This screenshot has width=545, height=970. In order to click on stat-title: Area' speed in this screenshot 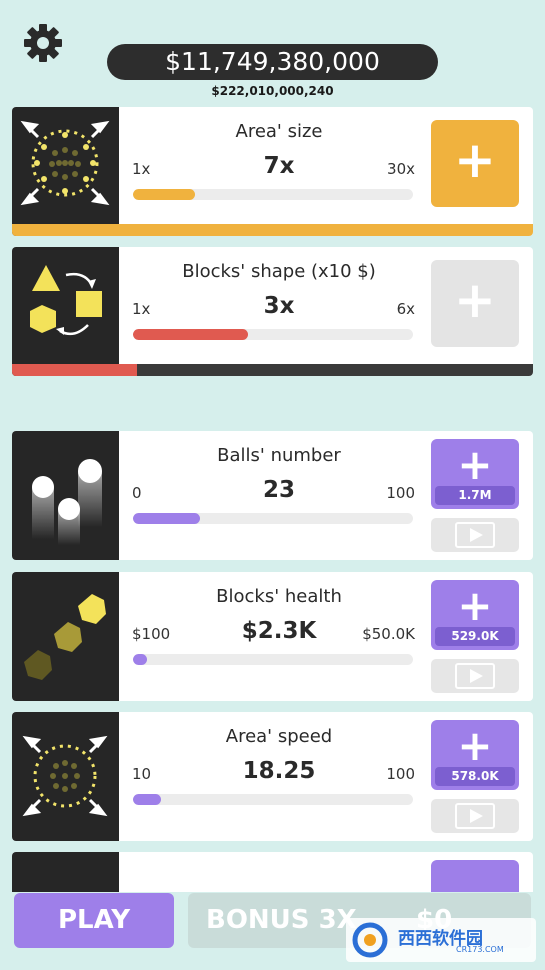, I will do `click(279, 736)`.